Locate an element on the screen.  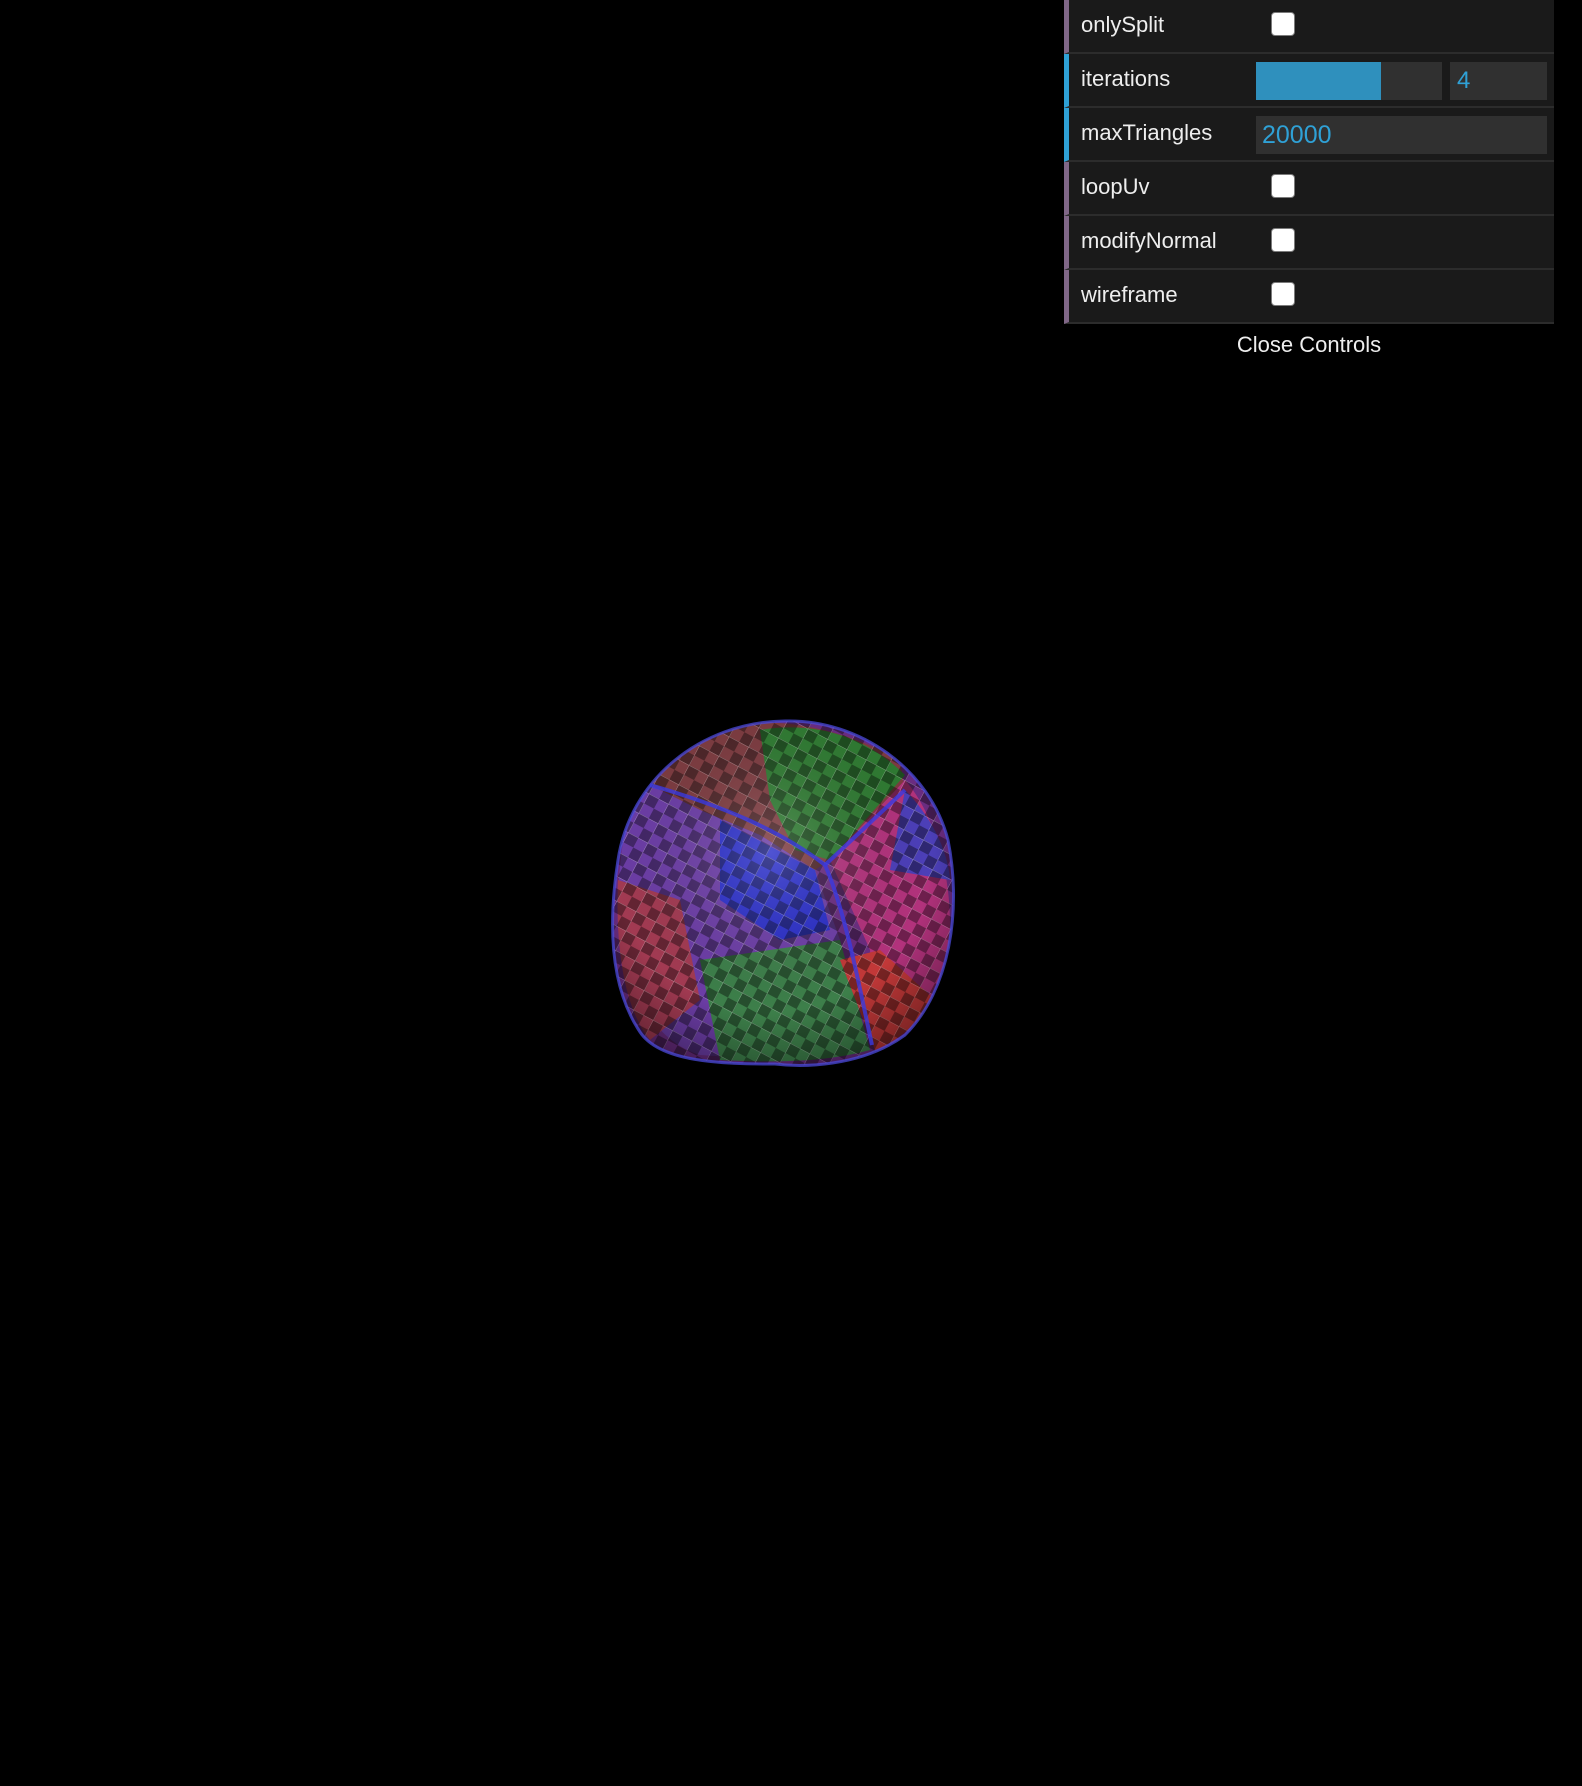
close-controls-button: Close Controls is located at coordinates (1309, 345).